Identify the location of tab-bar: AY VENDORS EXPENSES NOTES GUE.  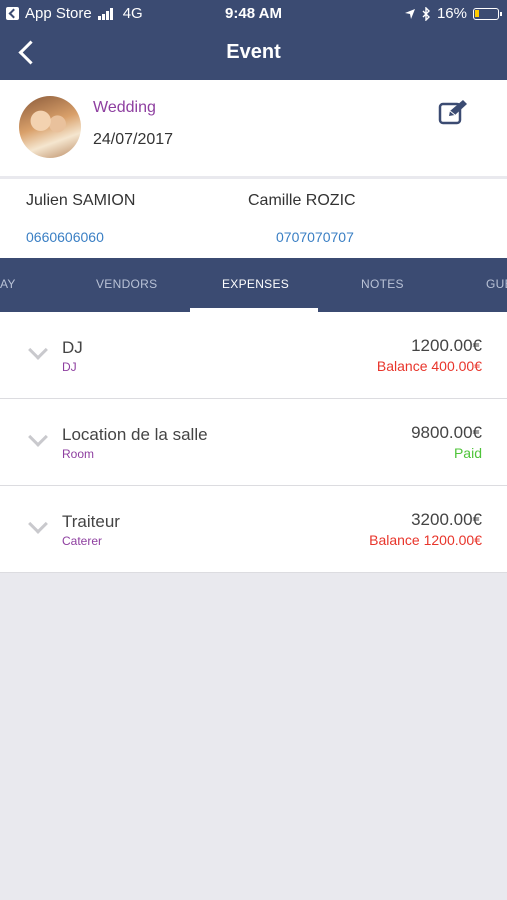
(253, 285).